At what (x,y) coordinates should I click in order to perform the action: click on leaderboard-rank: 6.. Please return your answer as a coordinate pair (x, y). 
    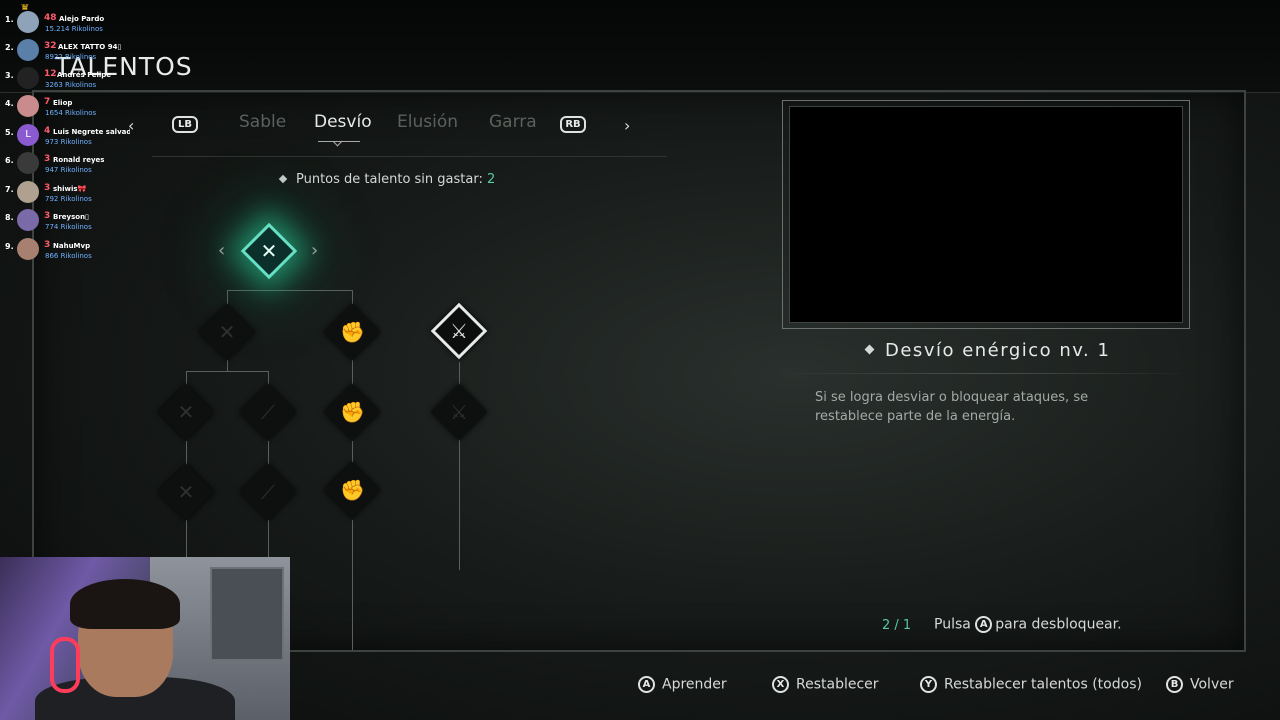
    Looking at the image, I should click on (9, 160).